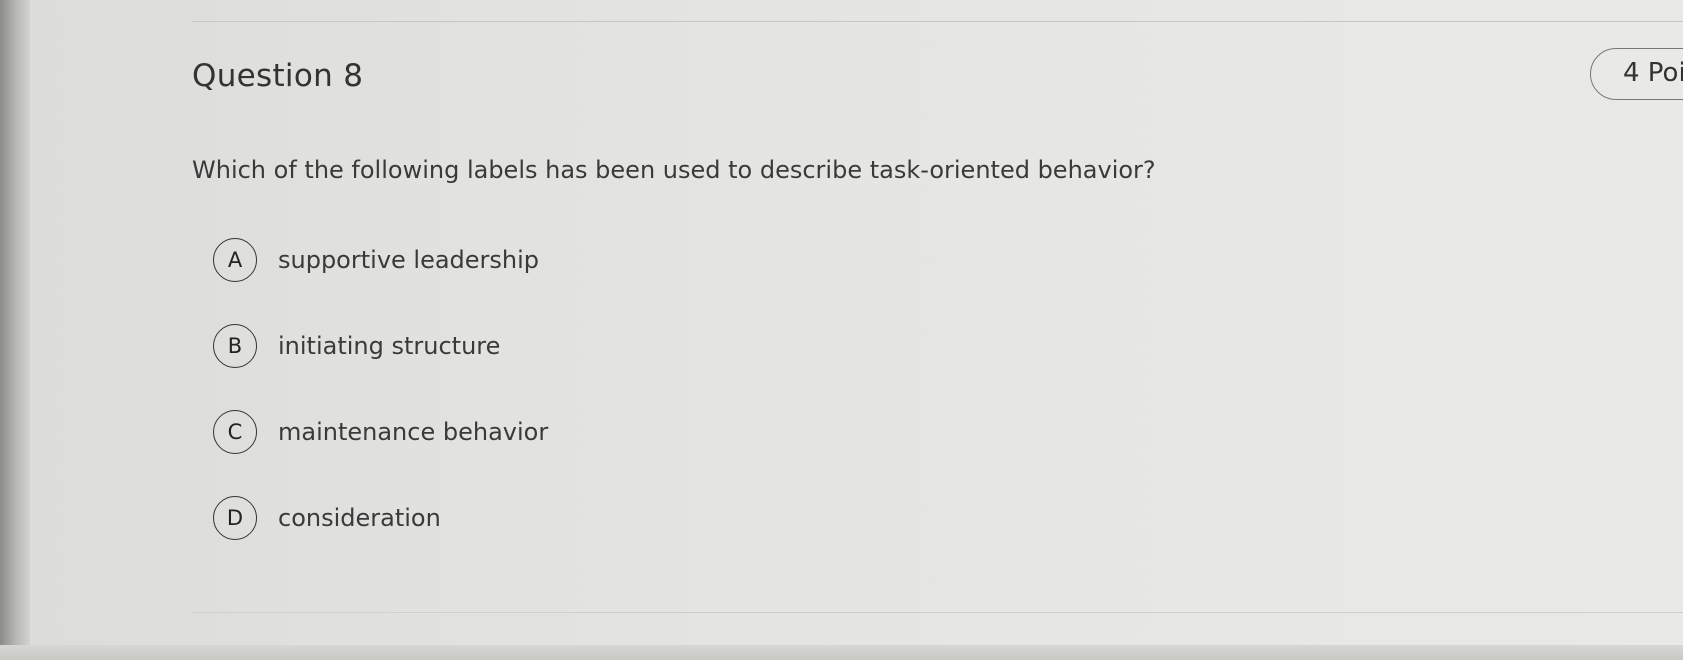 This screenshot has height=660, width=1683. What do you see at coordinates (1636, 74) in the screenshot?
I see `points-badge: 4 Poi` at bounding box center [1636, 74].